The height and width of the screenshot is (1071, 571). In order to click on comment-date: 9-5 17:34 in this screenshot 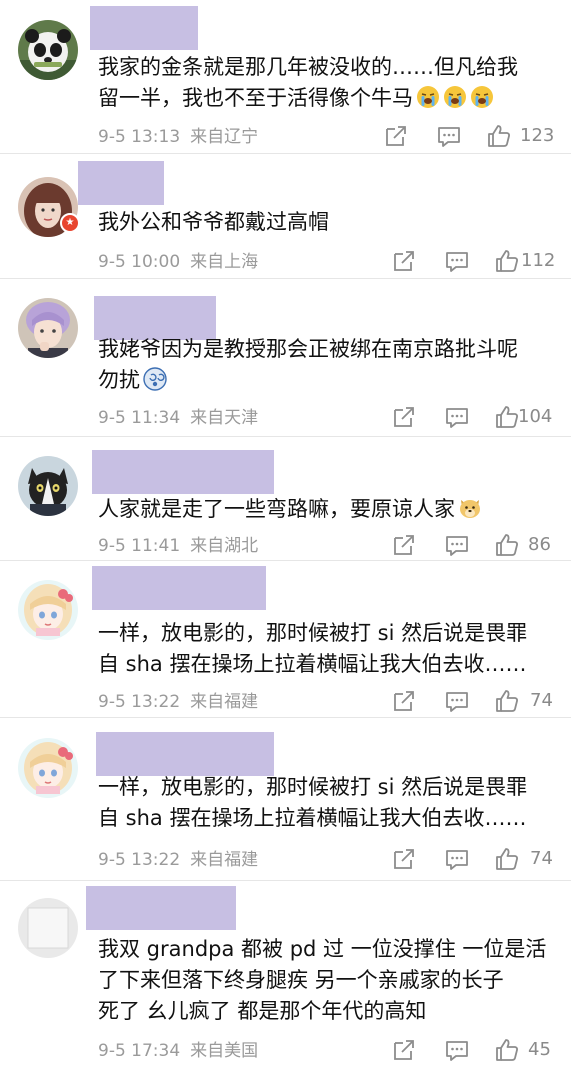, I will do `click(139, 1051)`.